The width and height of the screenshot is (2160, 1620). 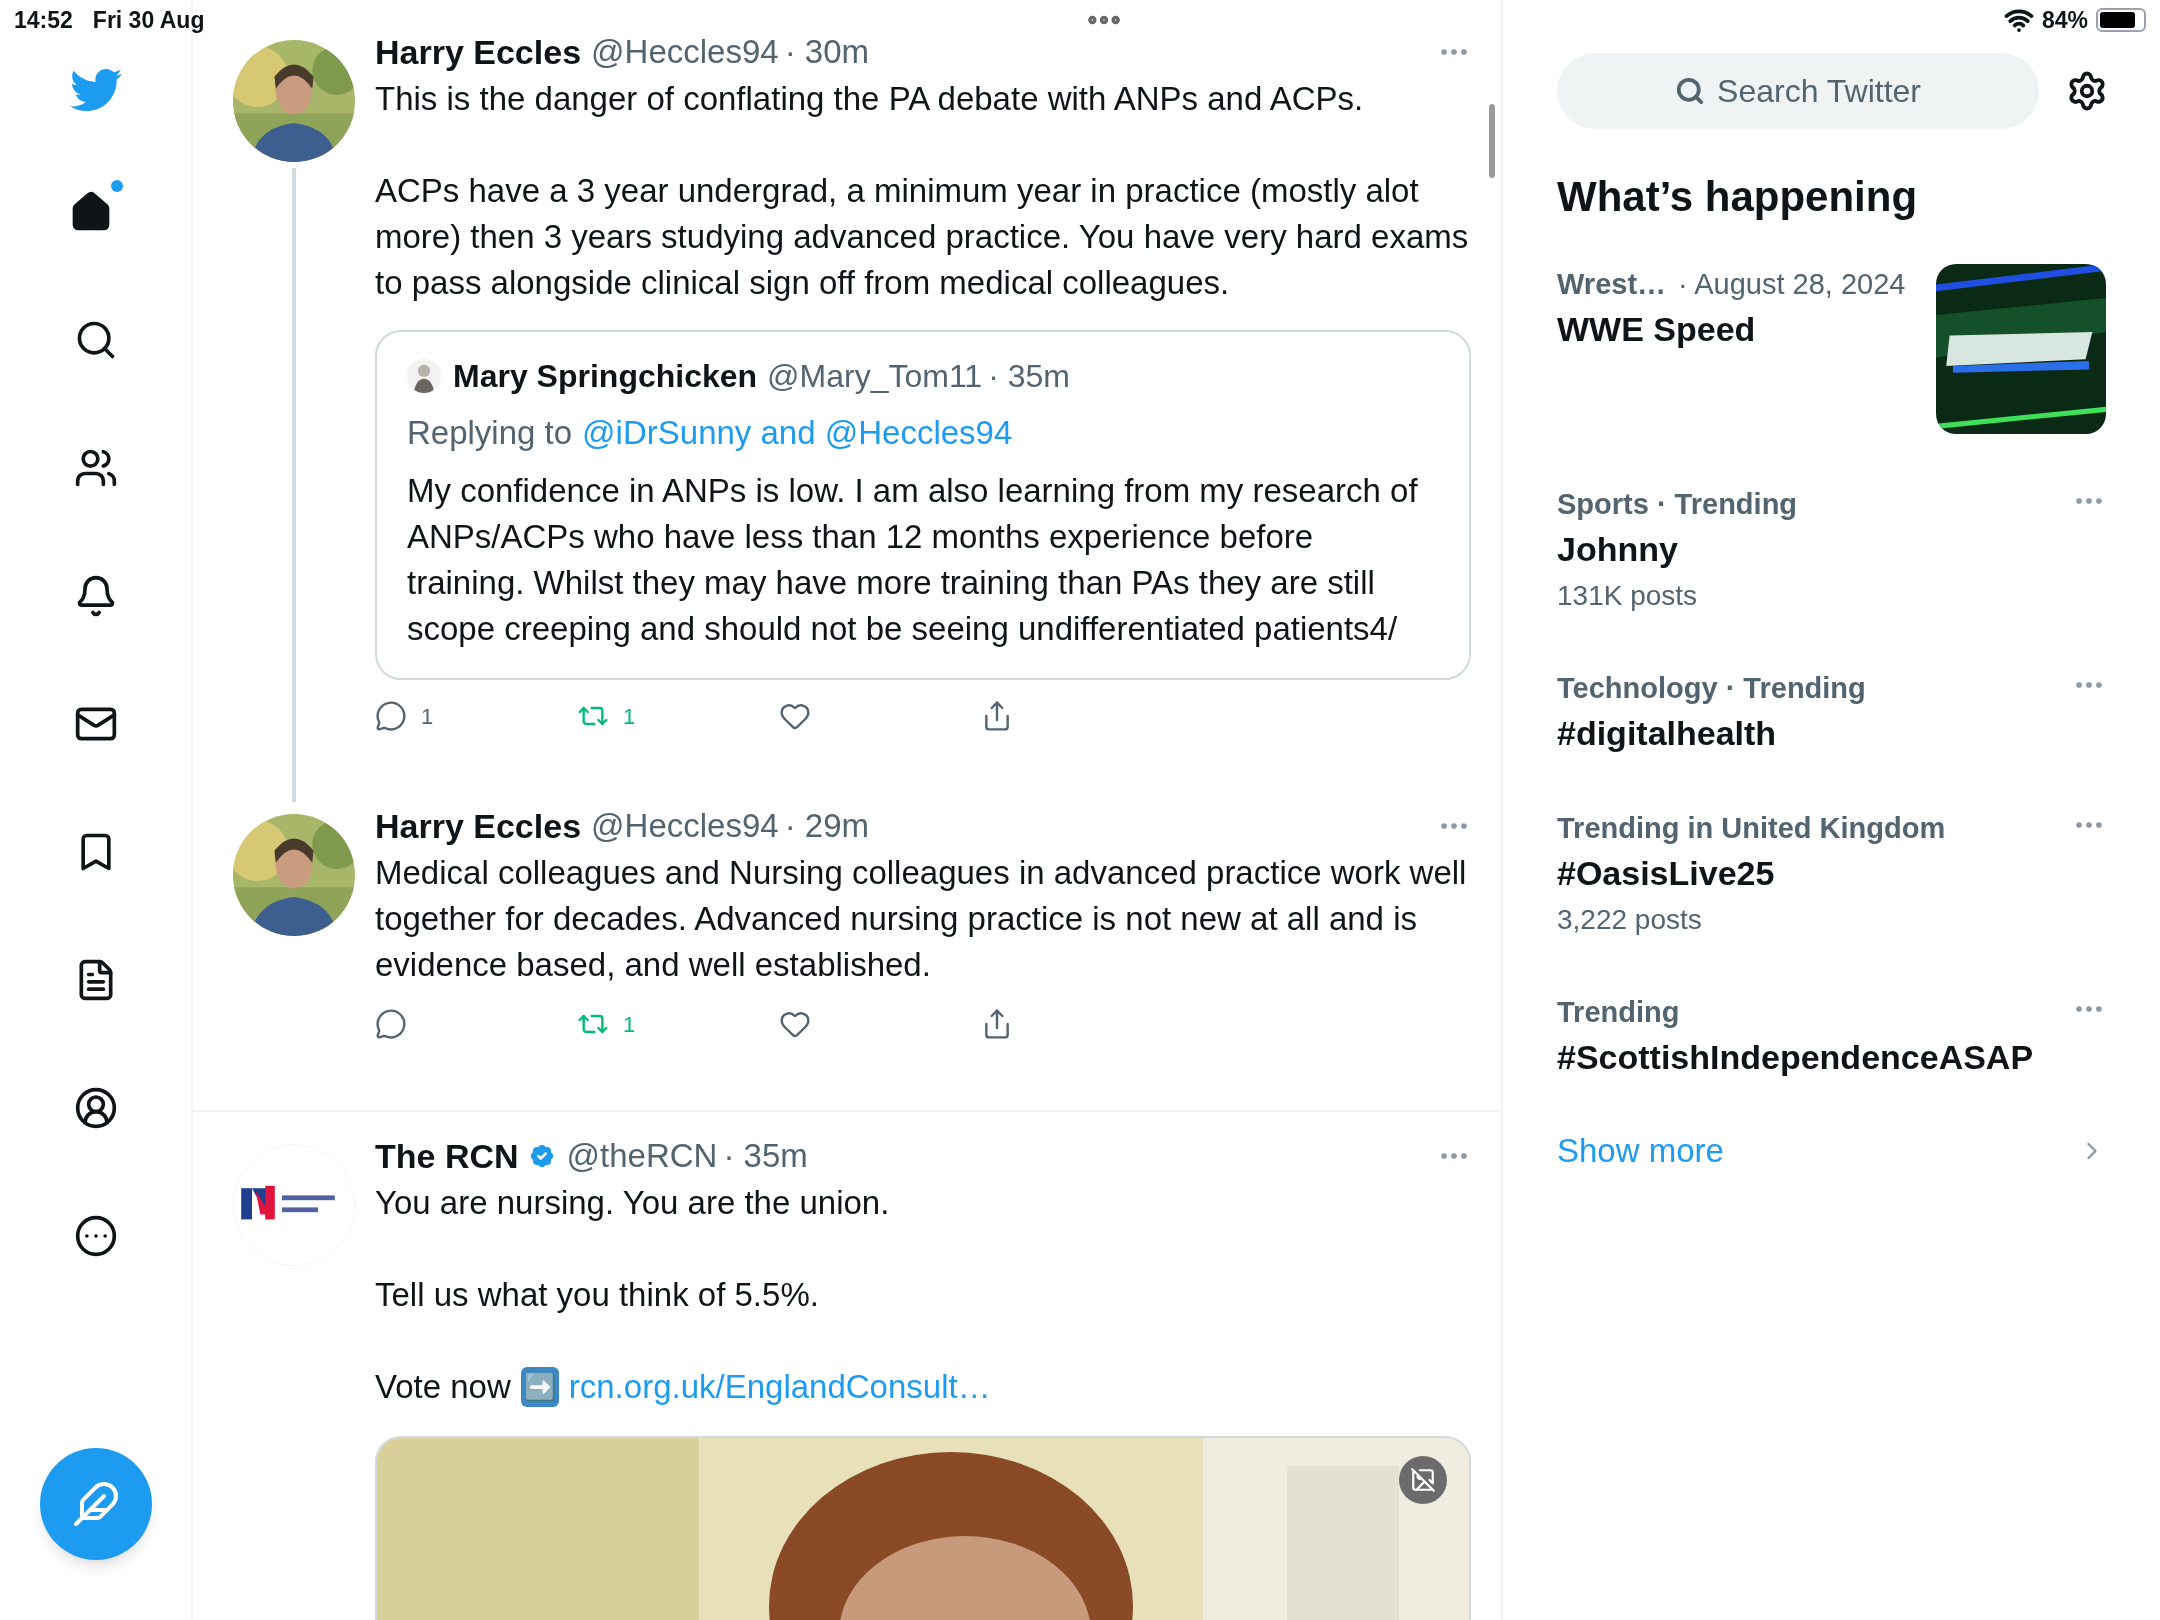 I want to click on battery-icon, so click(x=2121, y=20).